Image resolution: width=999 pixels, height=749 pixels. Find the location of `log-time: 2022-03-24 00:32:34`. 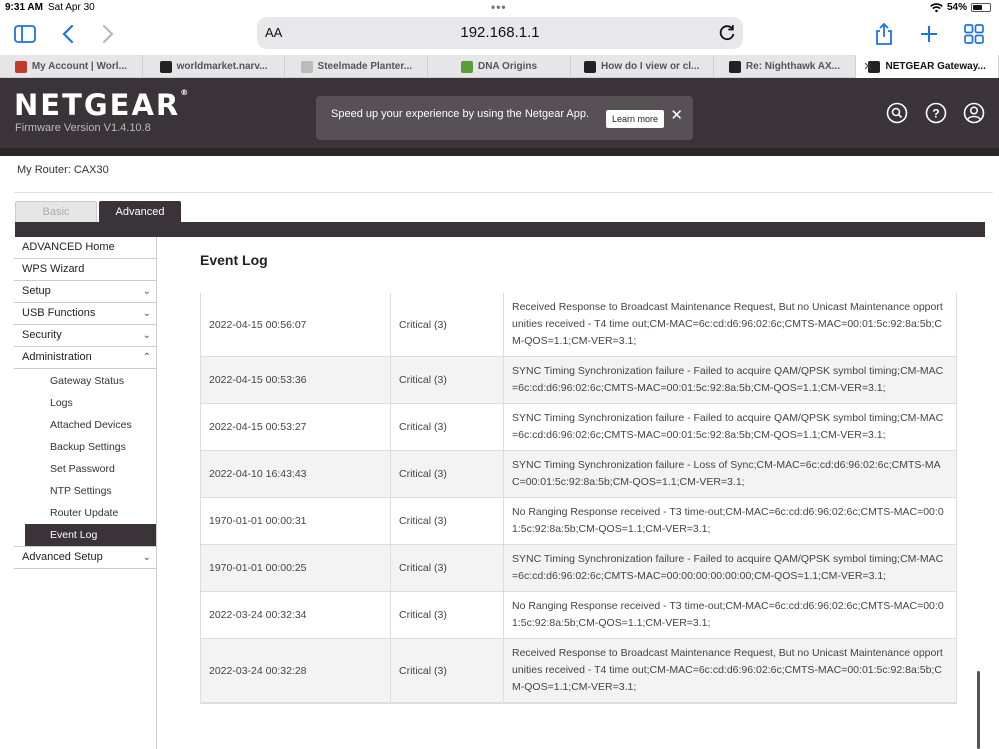

log-time: 2022-03-24 00:32:34 is located at coordinates (296, 615).